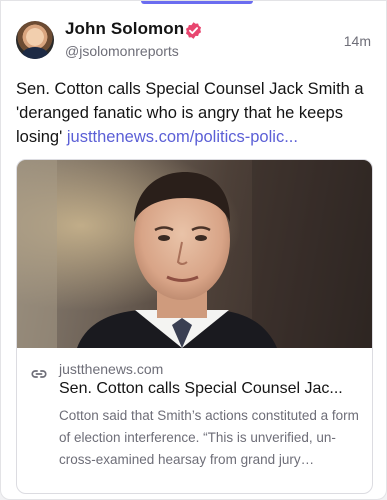 The height and width of the screenshot is (500, 387). Describe the element at coordinates (35, 40) in the screenshot. I see `avatar` at that location.